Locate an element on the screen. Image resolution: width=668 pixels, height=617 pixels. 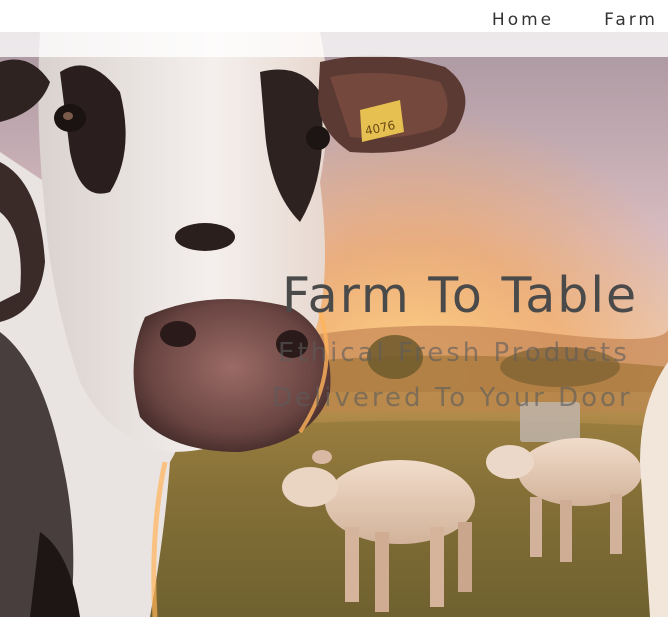
main-nav: Home Farm is located at coordinates (575, 20).